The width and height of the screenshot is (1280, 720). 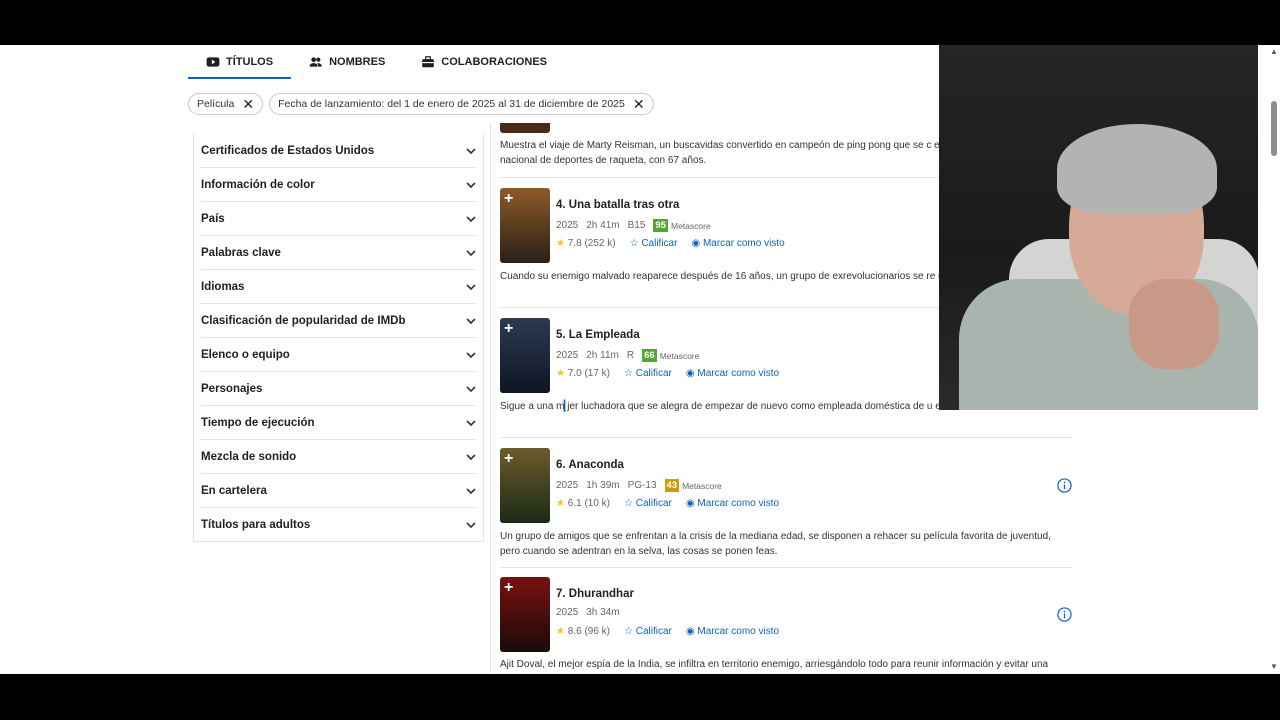 What do you see at coordinates (338, 525) in the screenshot?
I see `facet-adult-titles: Títulos para adultos` at bounding box center [338, 525].